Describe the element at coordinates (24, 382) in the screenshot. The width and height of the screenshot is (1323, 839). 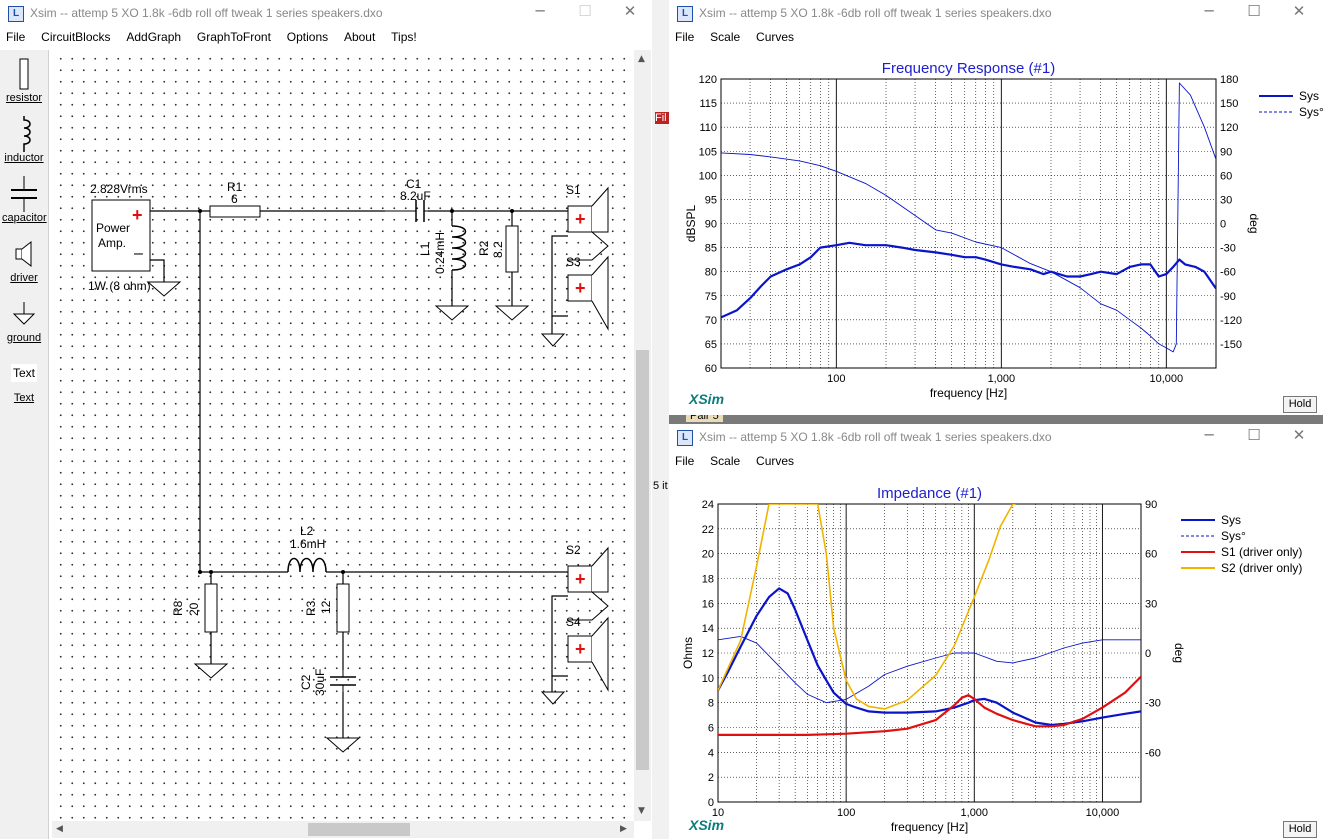
I see `tool-text: Text Text` at that location.